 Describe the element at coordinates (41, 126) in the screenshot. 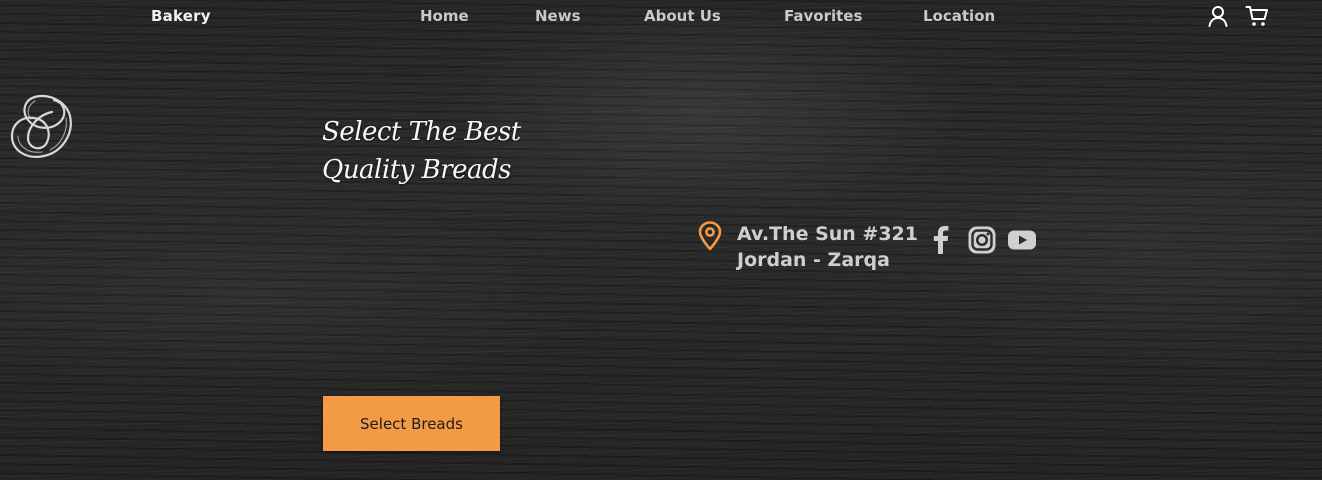

I see `pretzel-icon` at that location.